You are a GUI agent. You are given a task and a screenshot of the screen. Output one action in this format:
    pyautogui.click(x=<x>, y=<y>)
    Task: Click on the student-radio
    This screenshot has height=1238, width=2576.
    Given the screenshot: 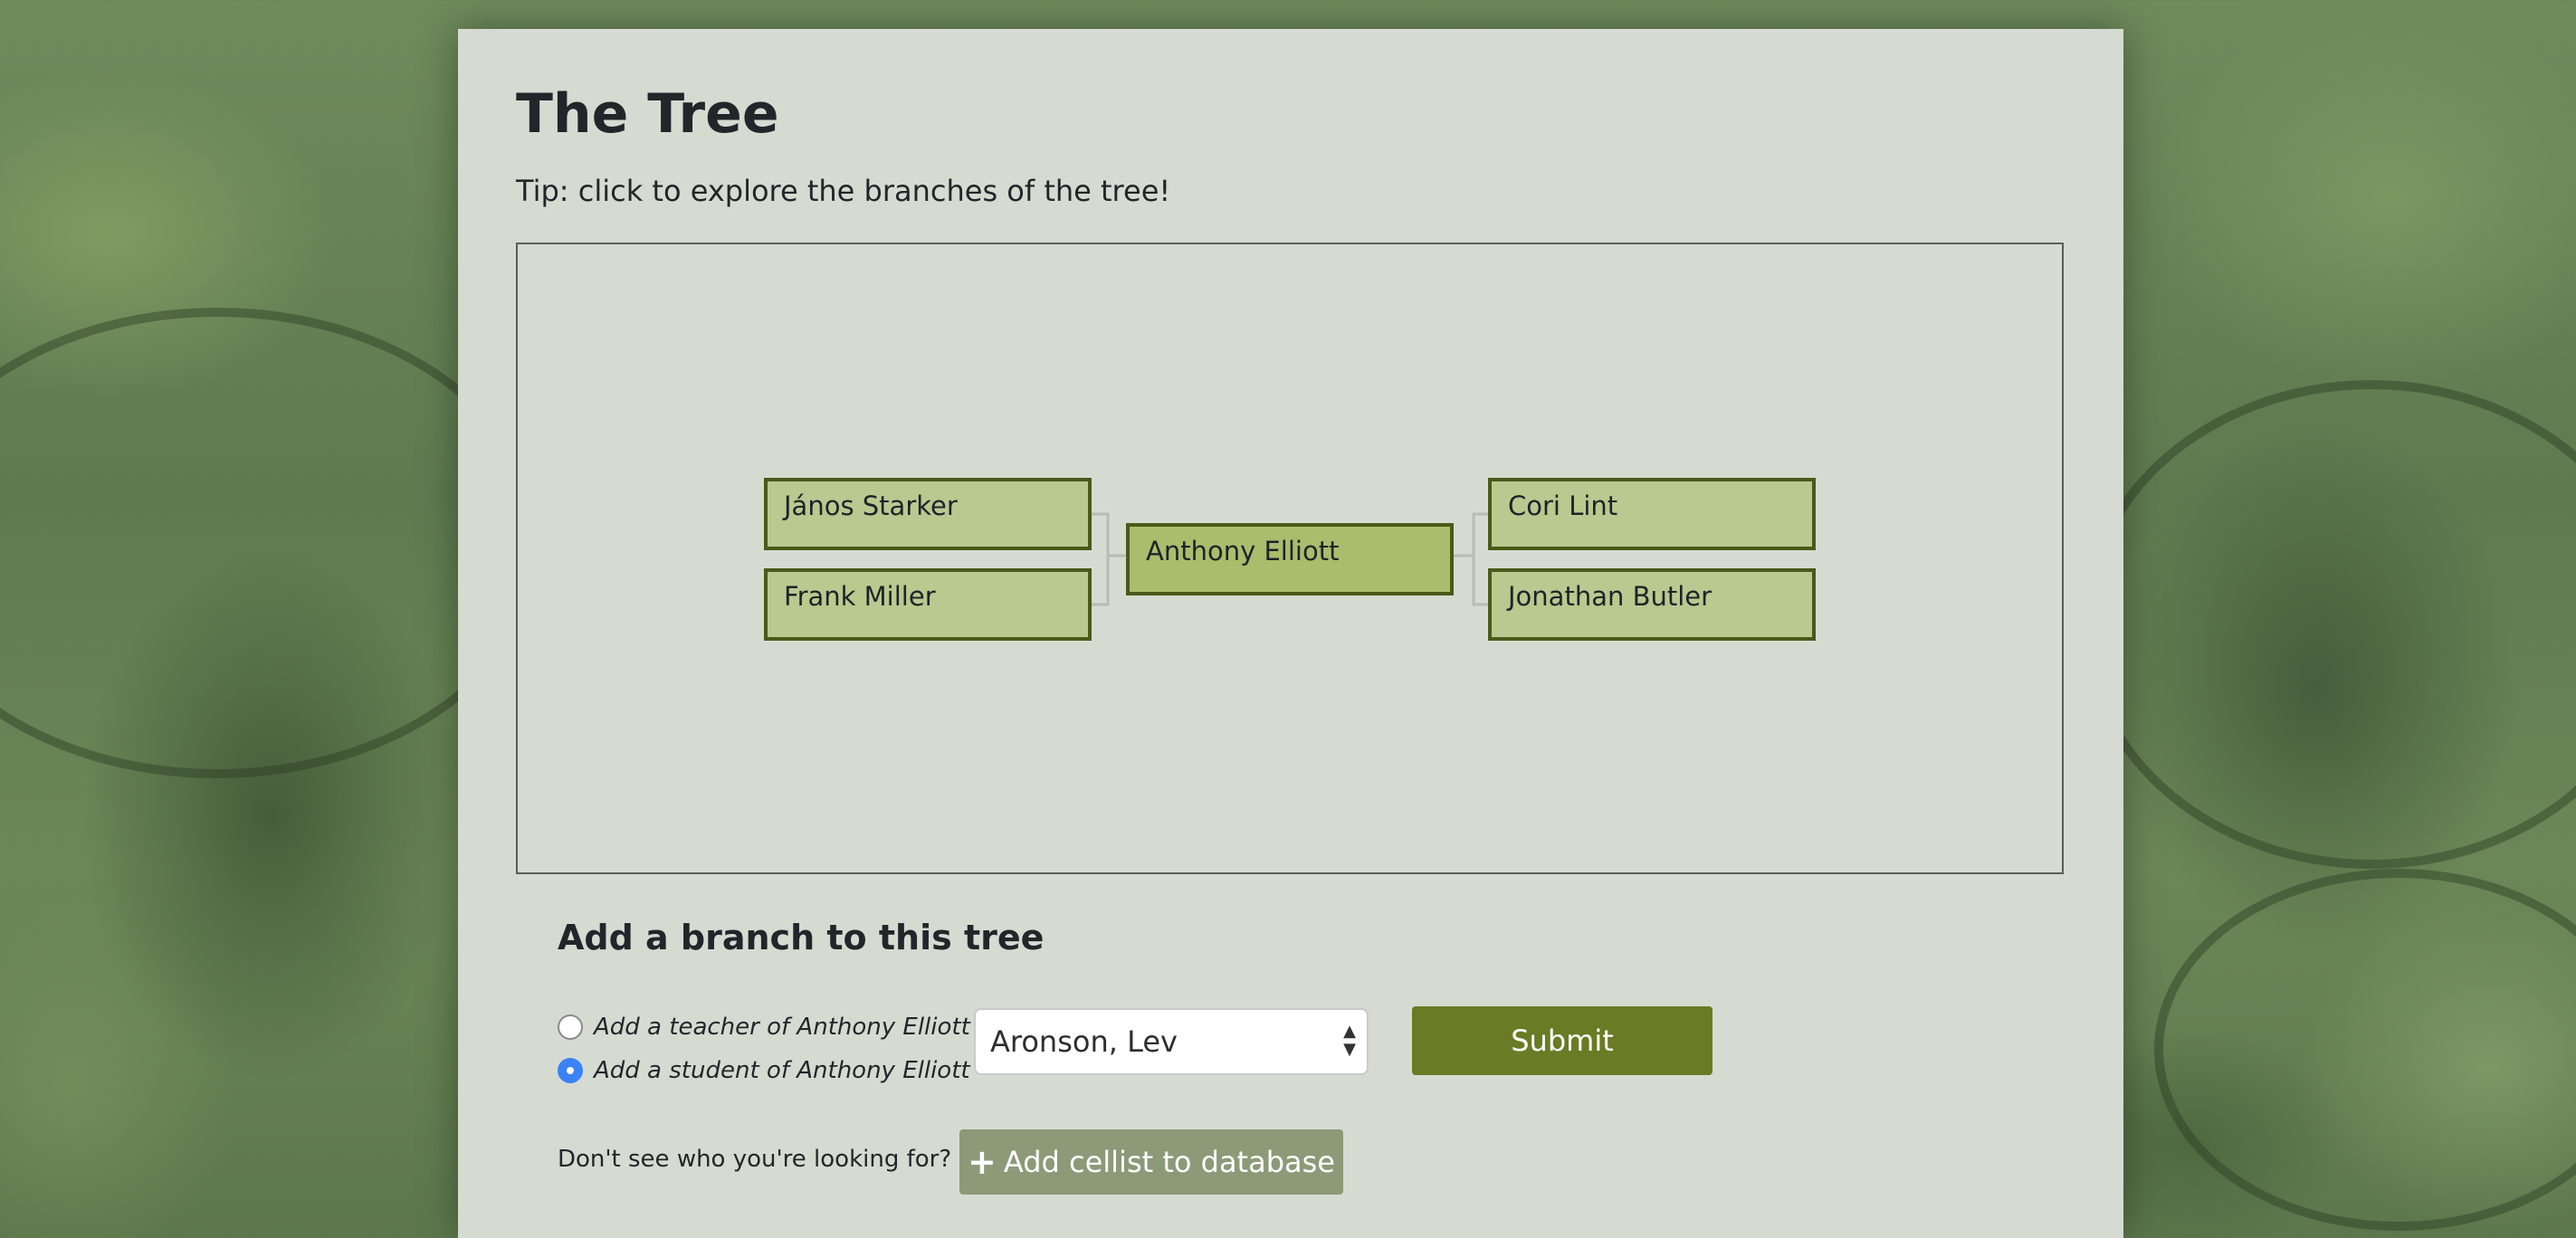 What is the action you would take?
    pyautogui.click(x=571, y=1070)
    